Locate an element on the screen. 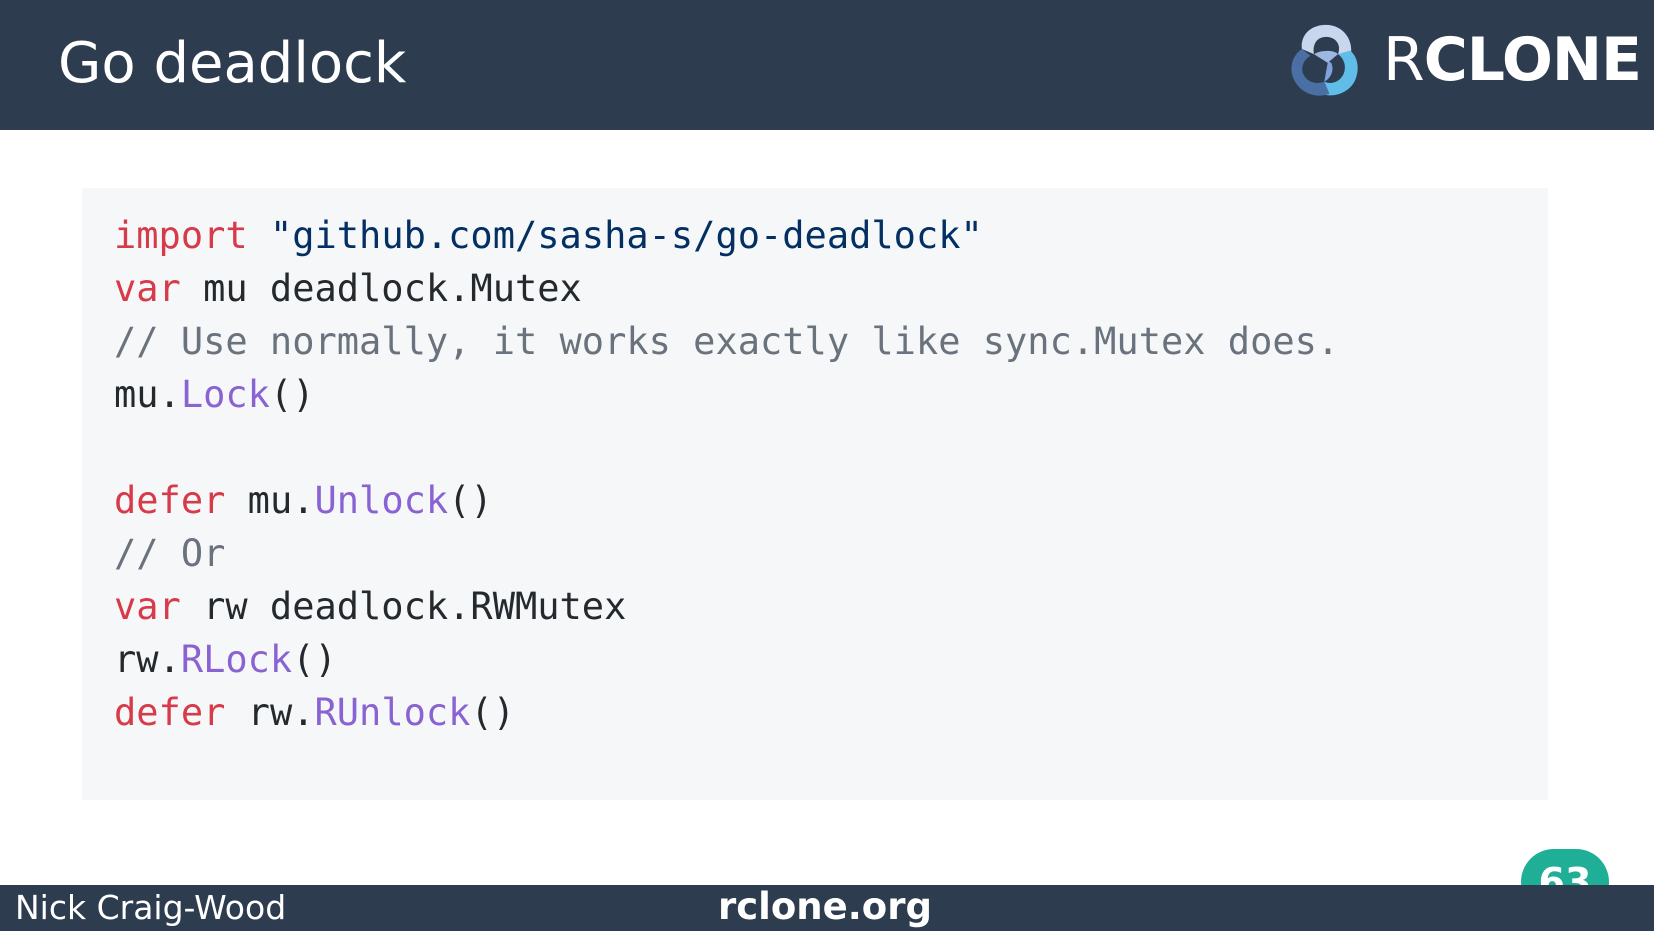 This screenshot has width=1654, height=931. logo-text: RCLONE is located at coordinates (1512, 60).